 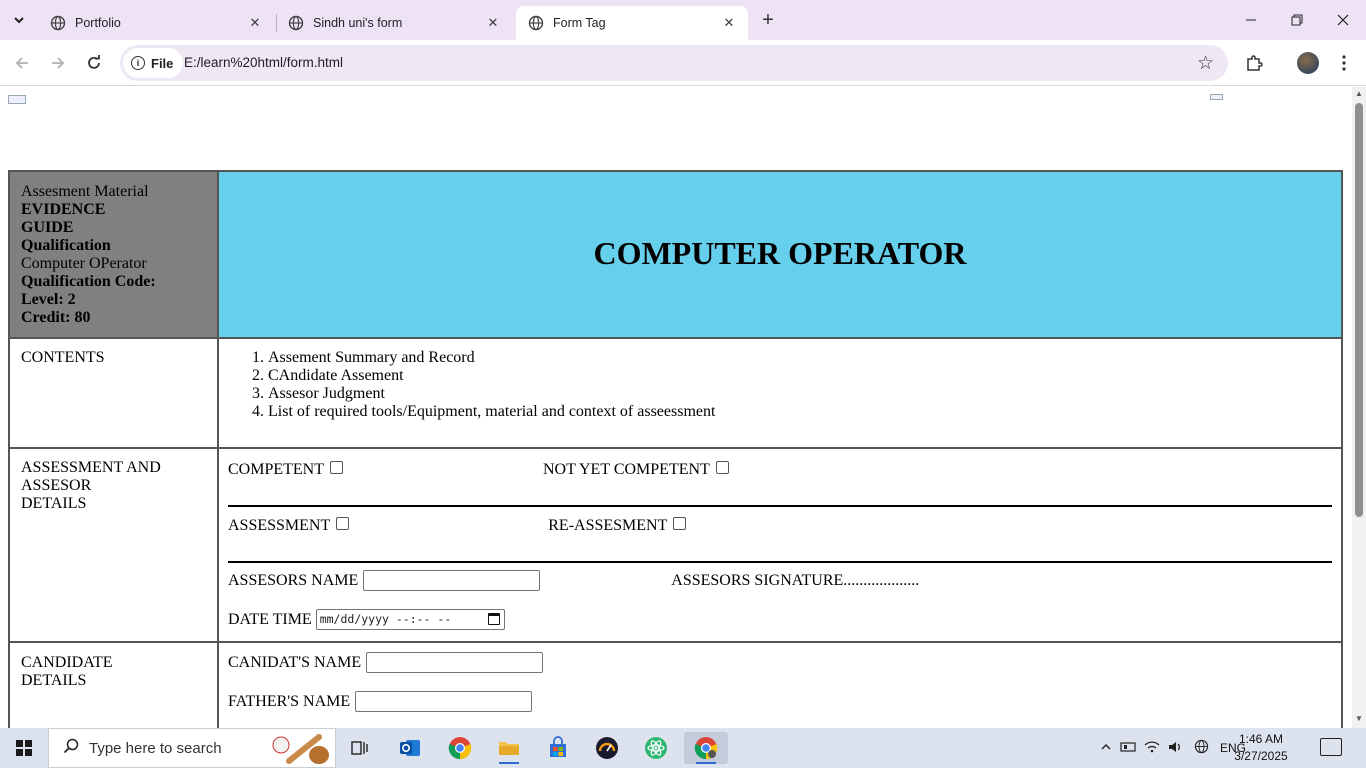 What do you see at coordinates (674, 63) in the screenshot?
I see `address-bar: i File E:/learn%20html/form.html ☆` at bounding box center [674, 63].